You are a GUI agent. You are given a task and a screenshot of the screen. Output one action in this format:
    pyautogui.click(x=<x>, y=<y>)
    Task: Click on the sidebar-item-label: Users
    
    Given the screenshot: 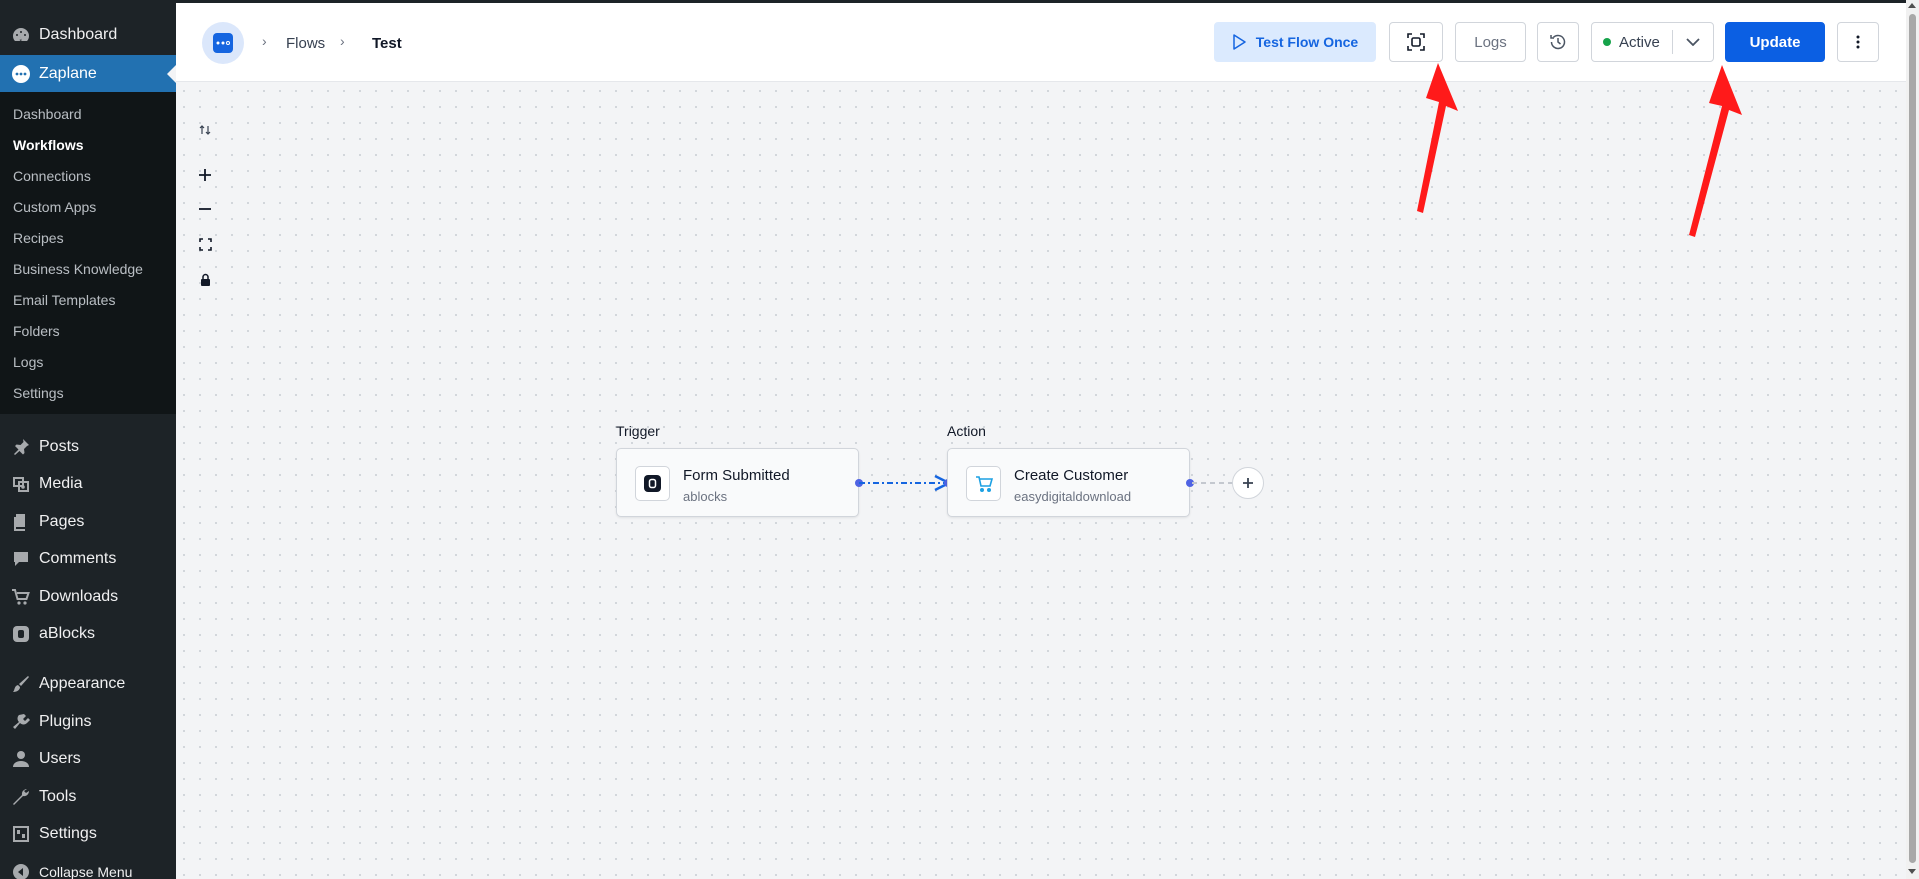 What is the action you would take?
    pyautogui.click(x=60, y=758)
    